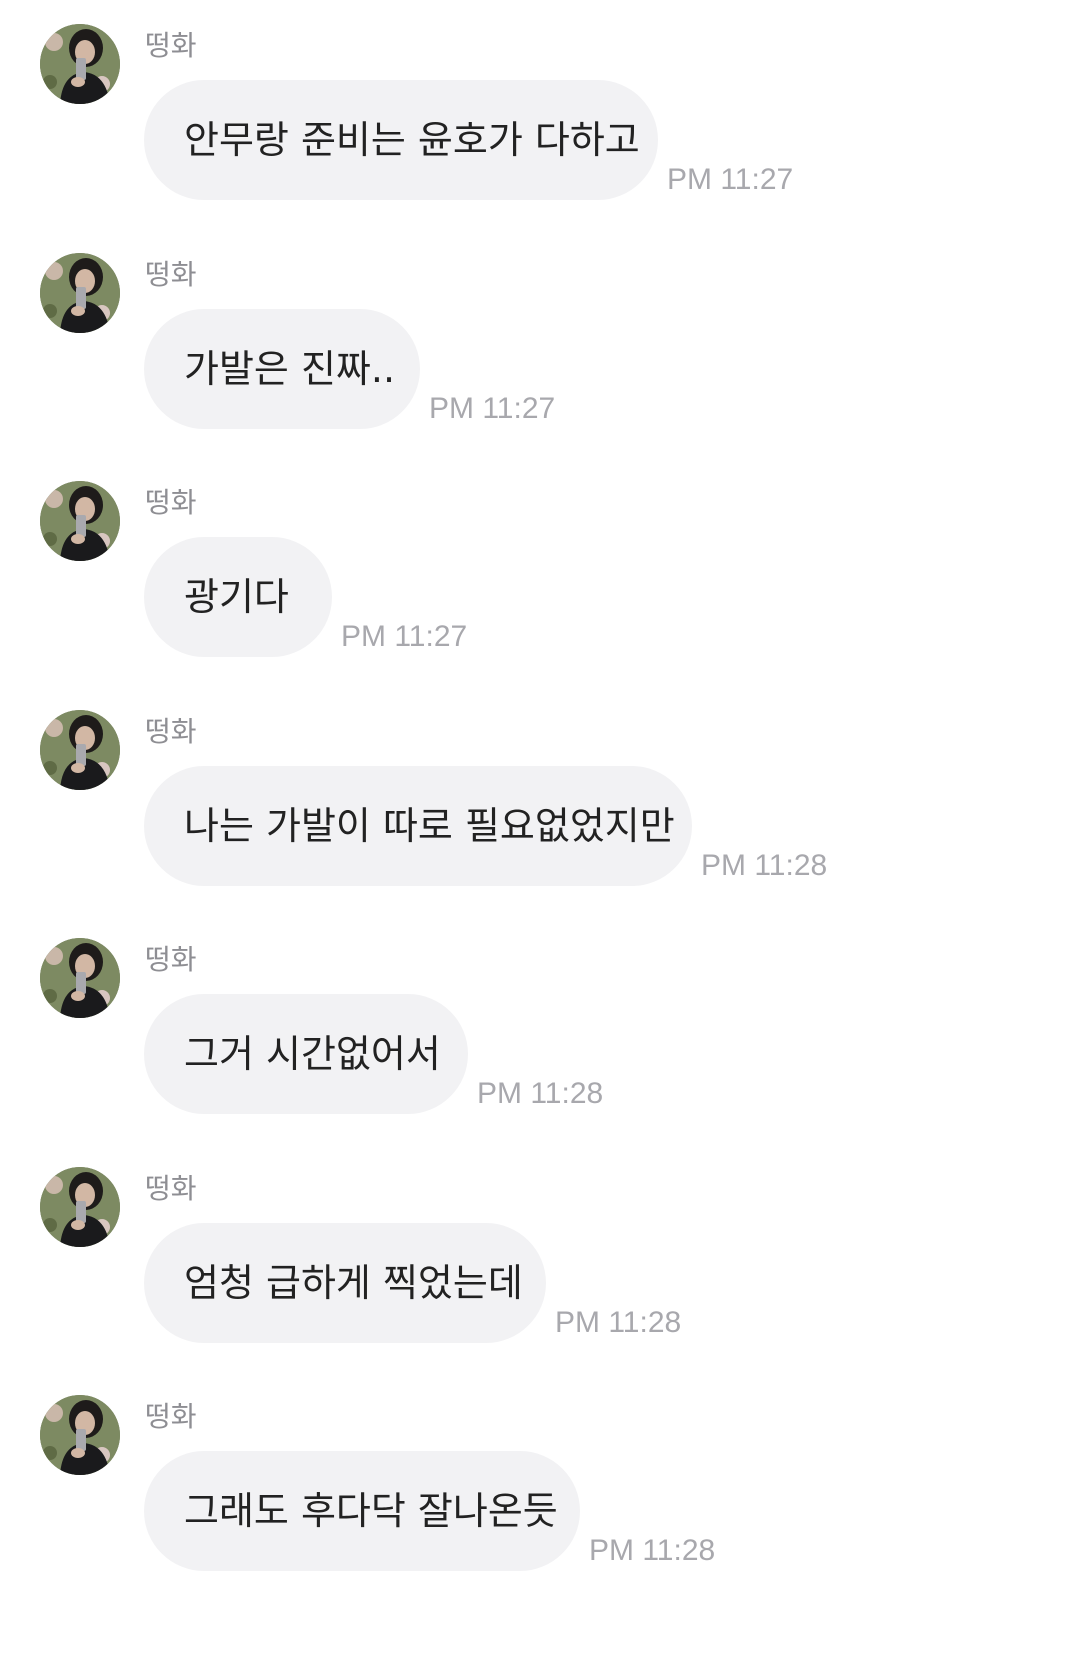 The width and height of the screenshot is (1073, 1667). Describe the element at coordinates (345, 1283) in the screenshot. I see `message-bubble: 엄청 급하게 찍었는데` at that location.